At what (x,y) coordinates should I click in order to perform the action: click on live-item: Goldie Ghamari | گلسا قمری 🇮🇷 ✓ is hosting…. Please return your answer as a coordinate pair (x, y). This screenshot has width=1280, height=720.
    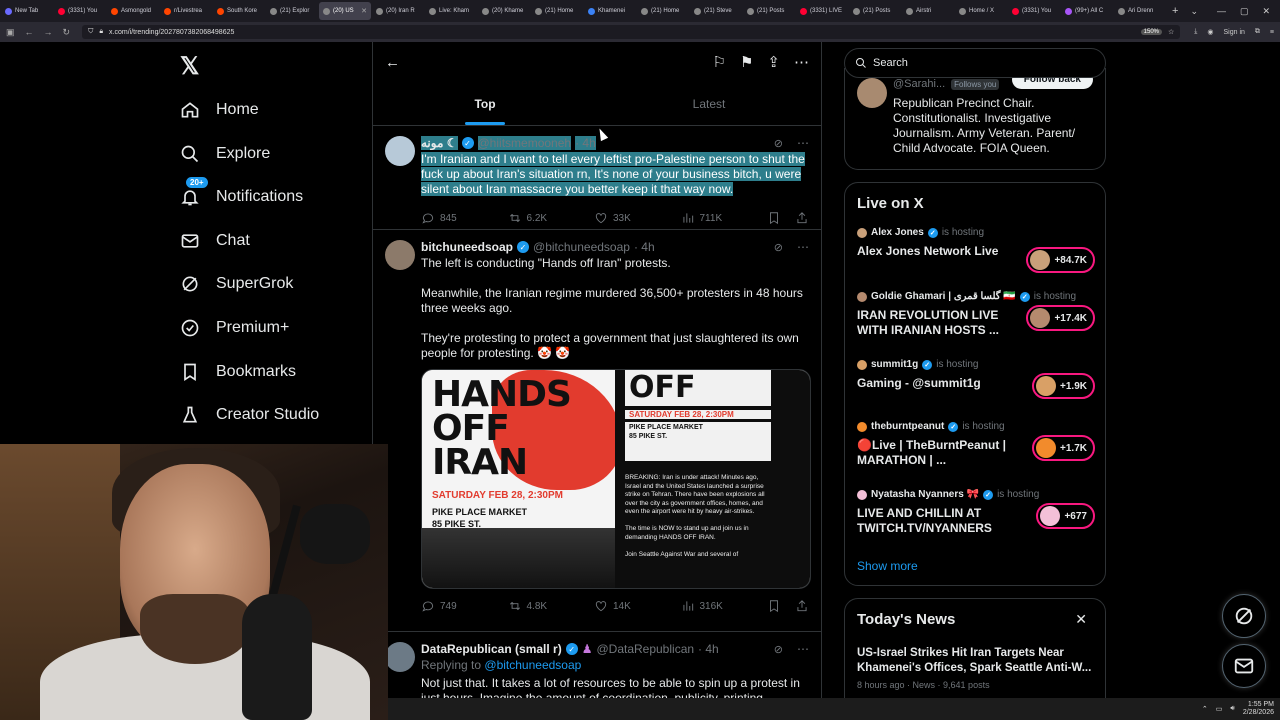
    Looking at the image, I should click on (976, 314).